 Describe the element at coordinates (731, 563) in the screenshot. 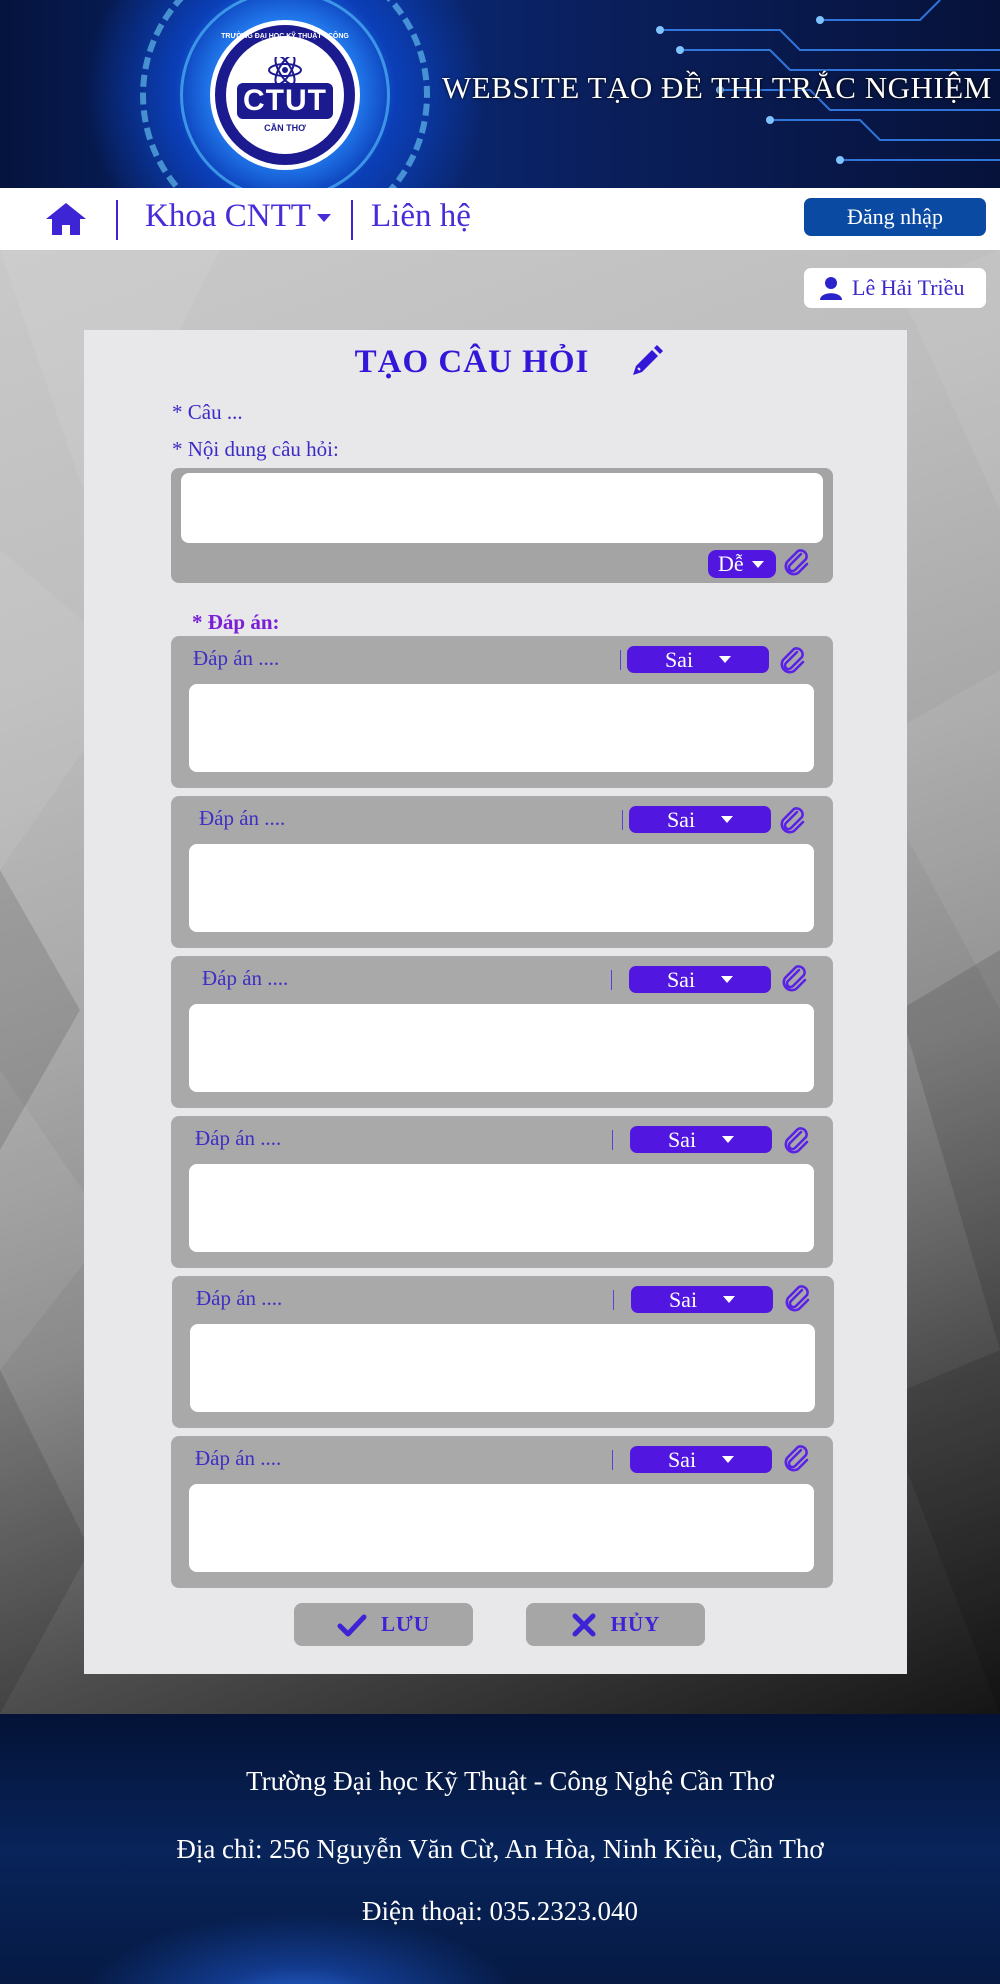

I see `difficulty-value: Dễ` at that location.